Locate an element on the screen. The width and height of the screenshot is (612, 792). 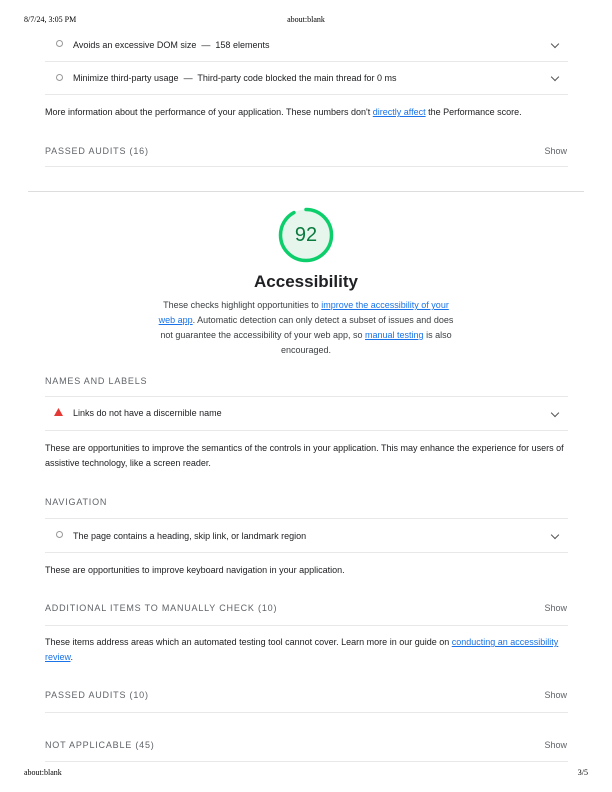
perf-passed-audits-label: PASSED AUDITS (16) is located at coordinates (97, 151).